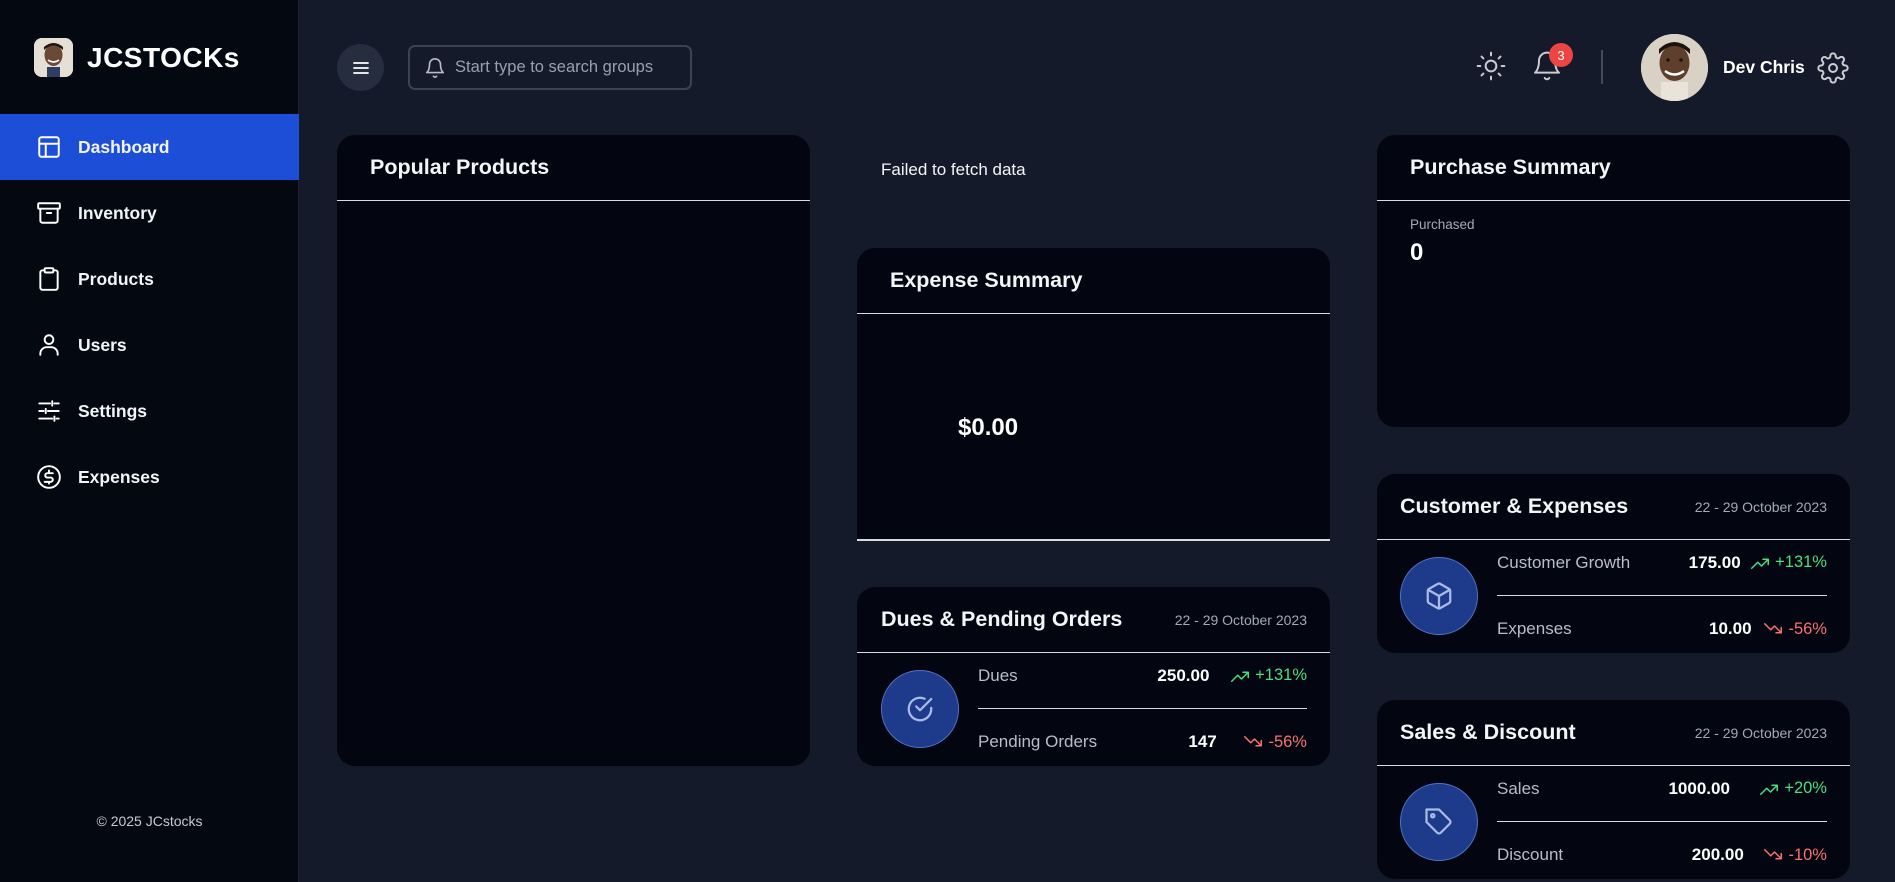  Describe the element at coordinates (1805, 788) in the screenshot. I see `stat-change-text: +20%` at that location.